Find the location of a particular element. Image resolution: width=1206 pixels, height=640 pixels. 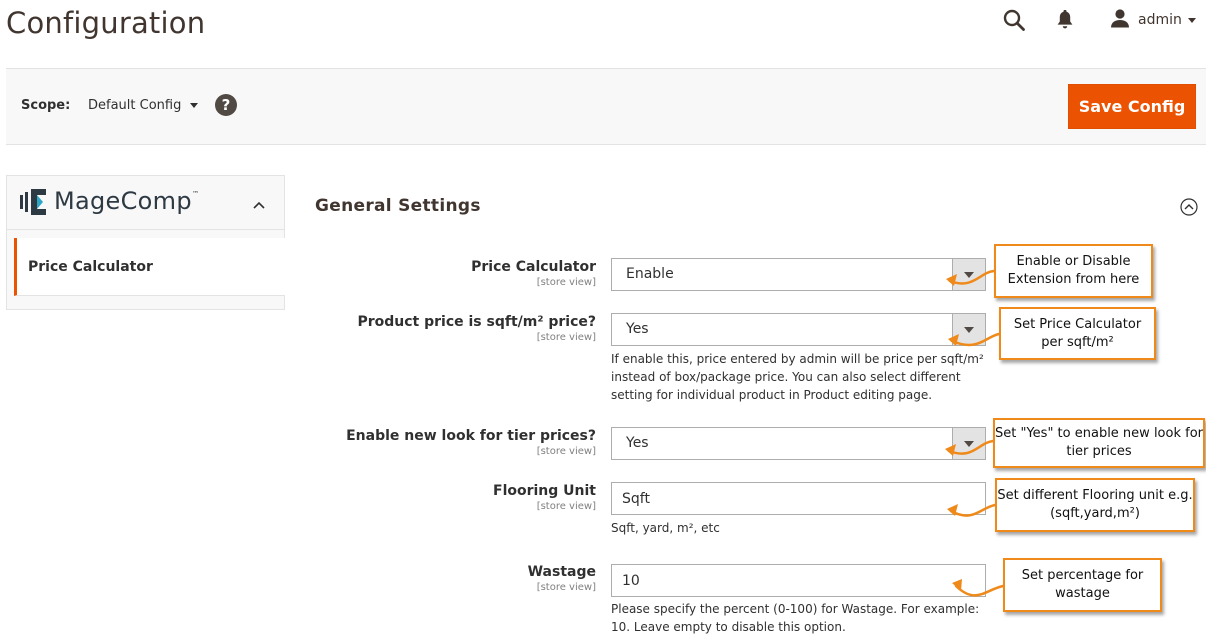

user-icon is located at coordinates (1120, 20).